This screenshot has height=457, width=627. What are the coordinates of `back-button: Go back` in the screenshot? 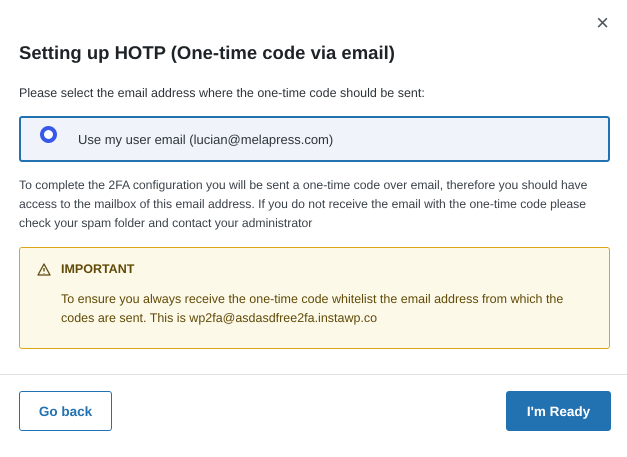 It's located at (65, 411).